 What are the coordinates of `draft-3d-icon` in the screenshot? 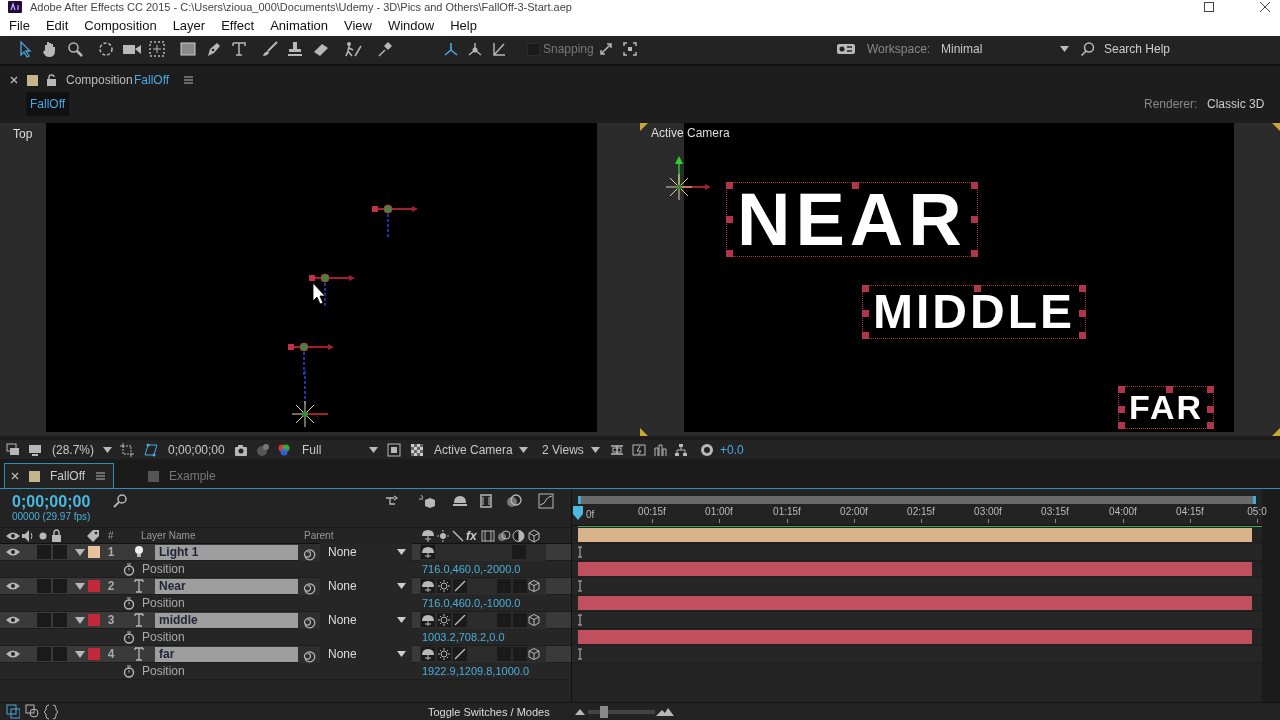 It's located at (427, 501).